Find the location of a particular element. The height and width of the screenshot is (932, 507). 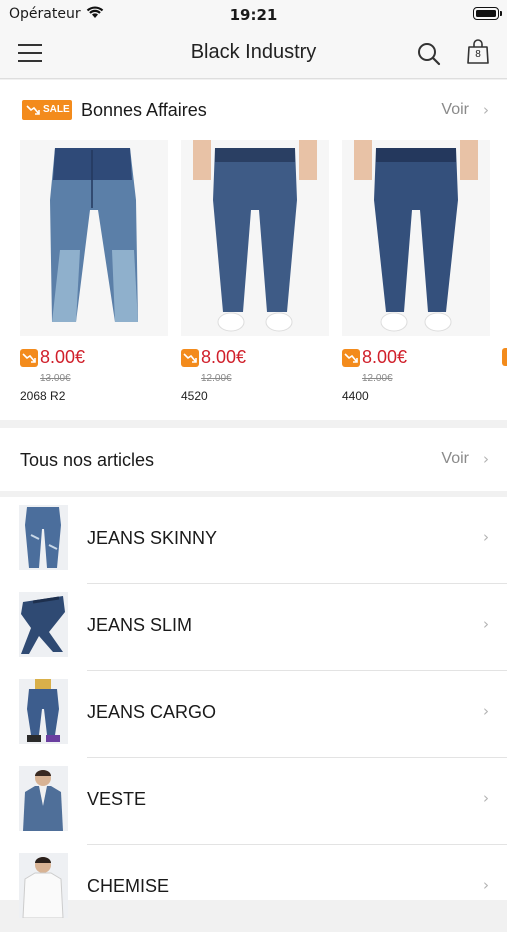

product-name: 4400 is located at coordinates (355, 396).